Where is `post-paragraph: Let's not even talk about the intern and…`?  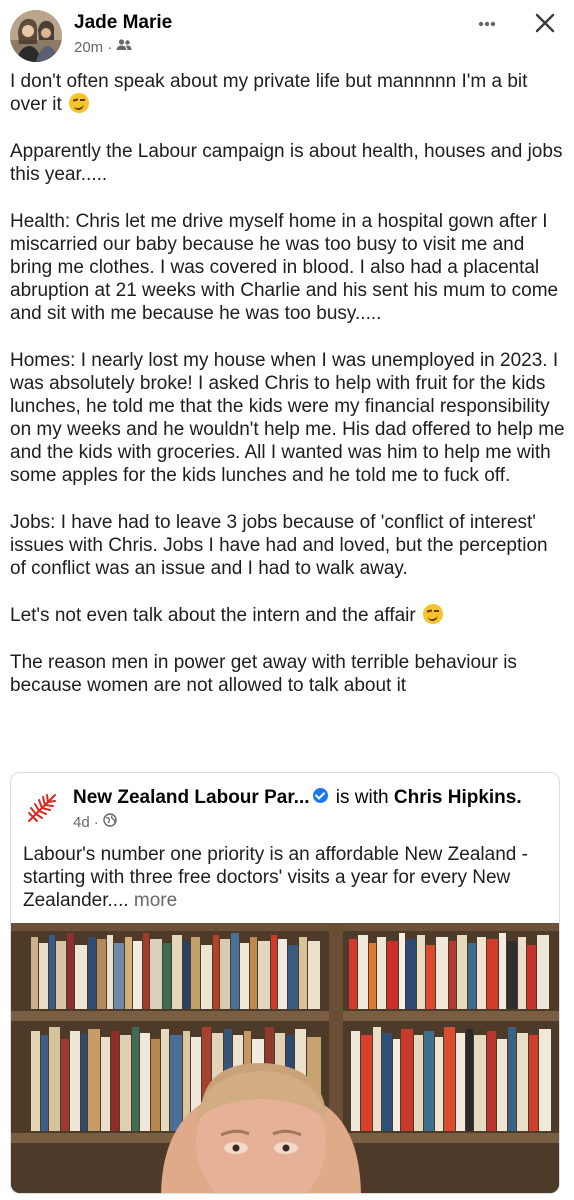
post-paragraph: Let's not even talk about the intern and… is located at coordinates (288, 615).